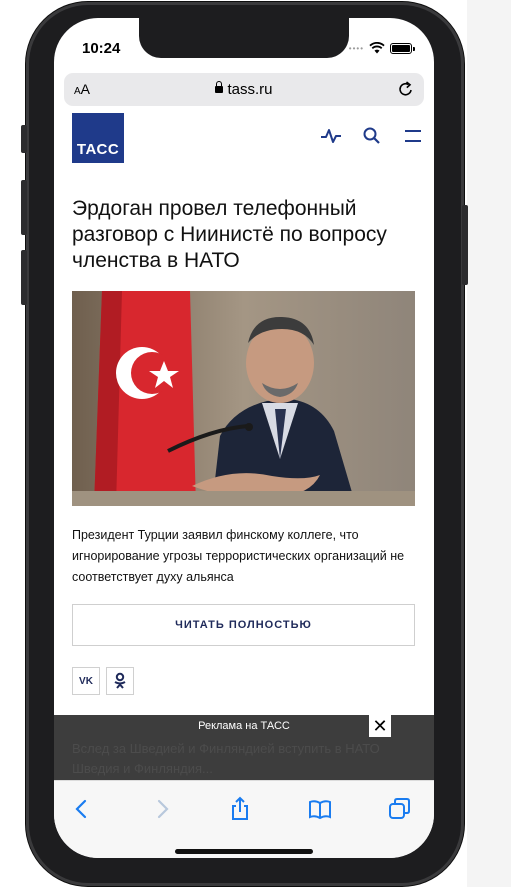 This screenshot has height=887, width=511. I want to click on wifi-icon, so click(377, 48).